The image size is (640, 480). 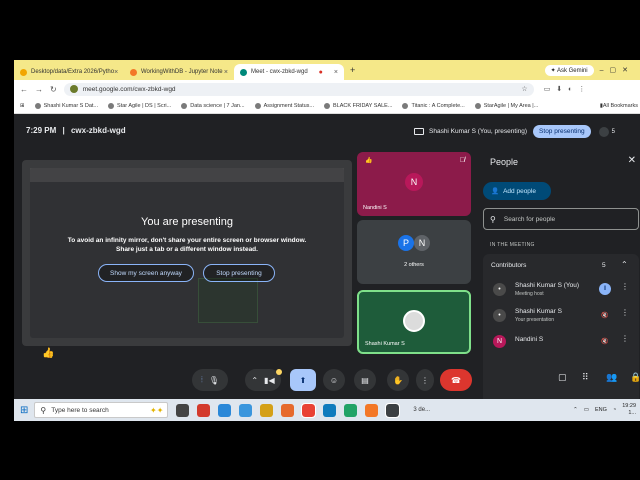 I want to click on camera-button: ⌃ ▮◀, so click(x=263, y=380).